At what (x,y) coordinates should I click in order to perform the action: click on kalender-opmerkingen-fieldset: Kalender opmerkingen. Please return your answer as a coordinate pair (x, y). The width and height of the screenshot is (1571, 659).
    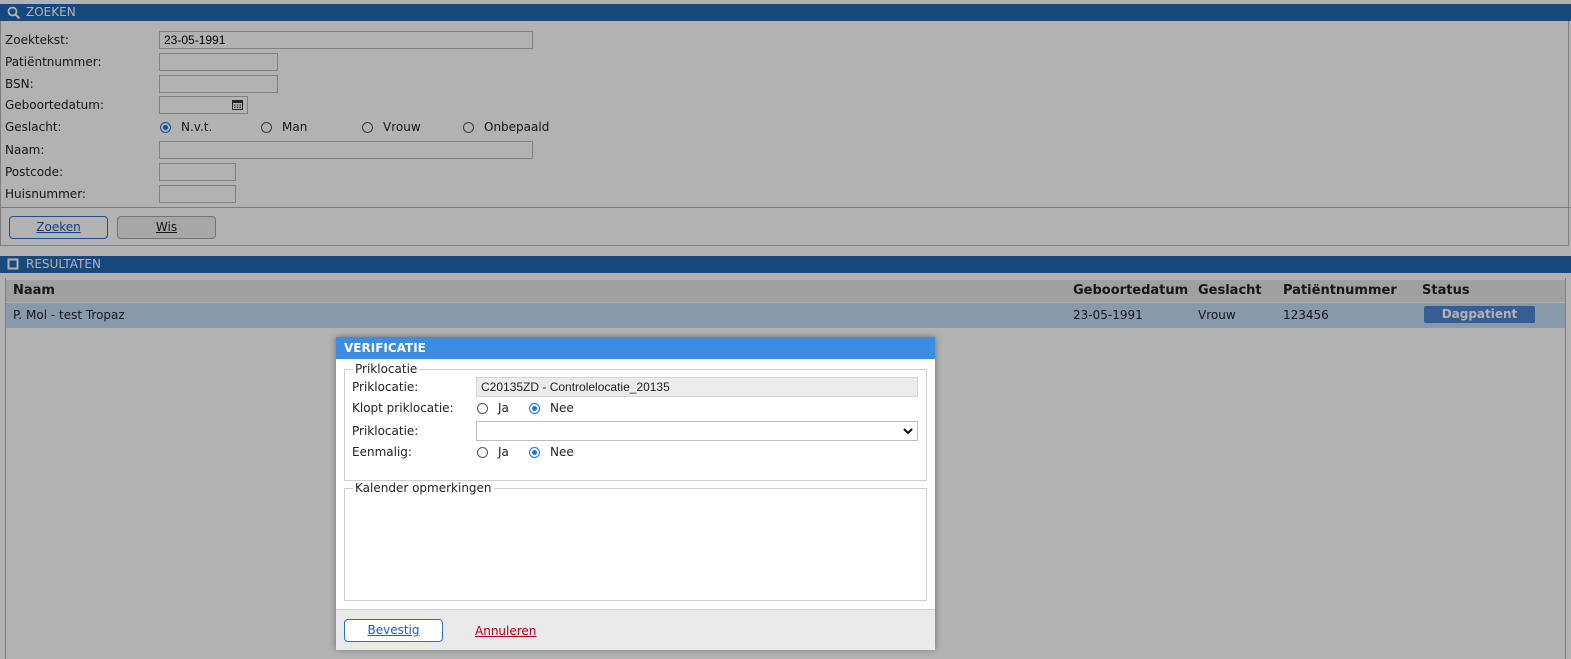
    Looking at the image, I should click on (635, 541).